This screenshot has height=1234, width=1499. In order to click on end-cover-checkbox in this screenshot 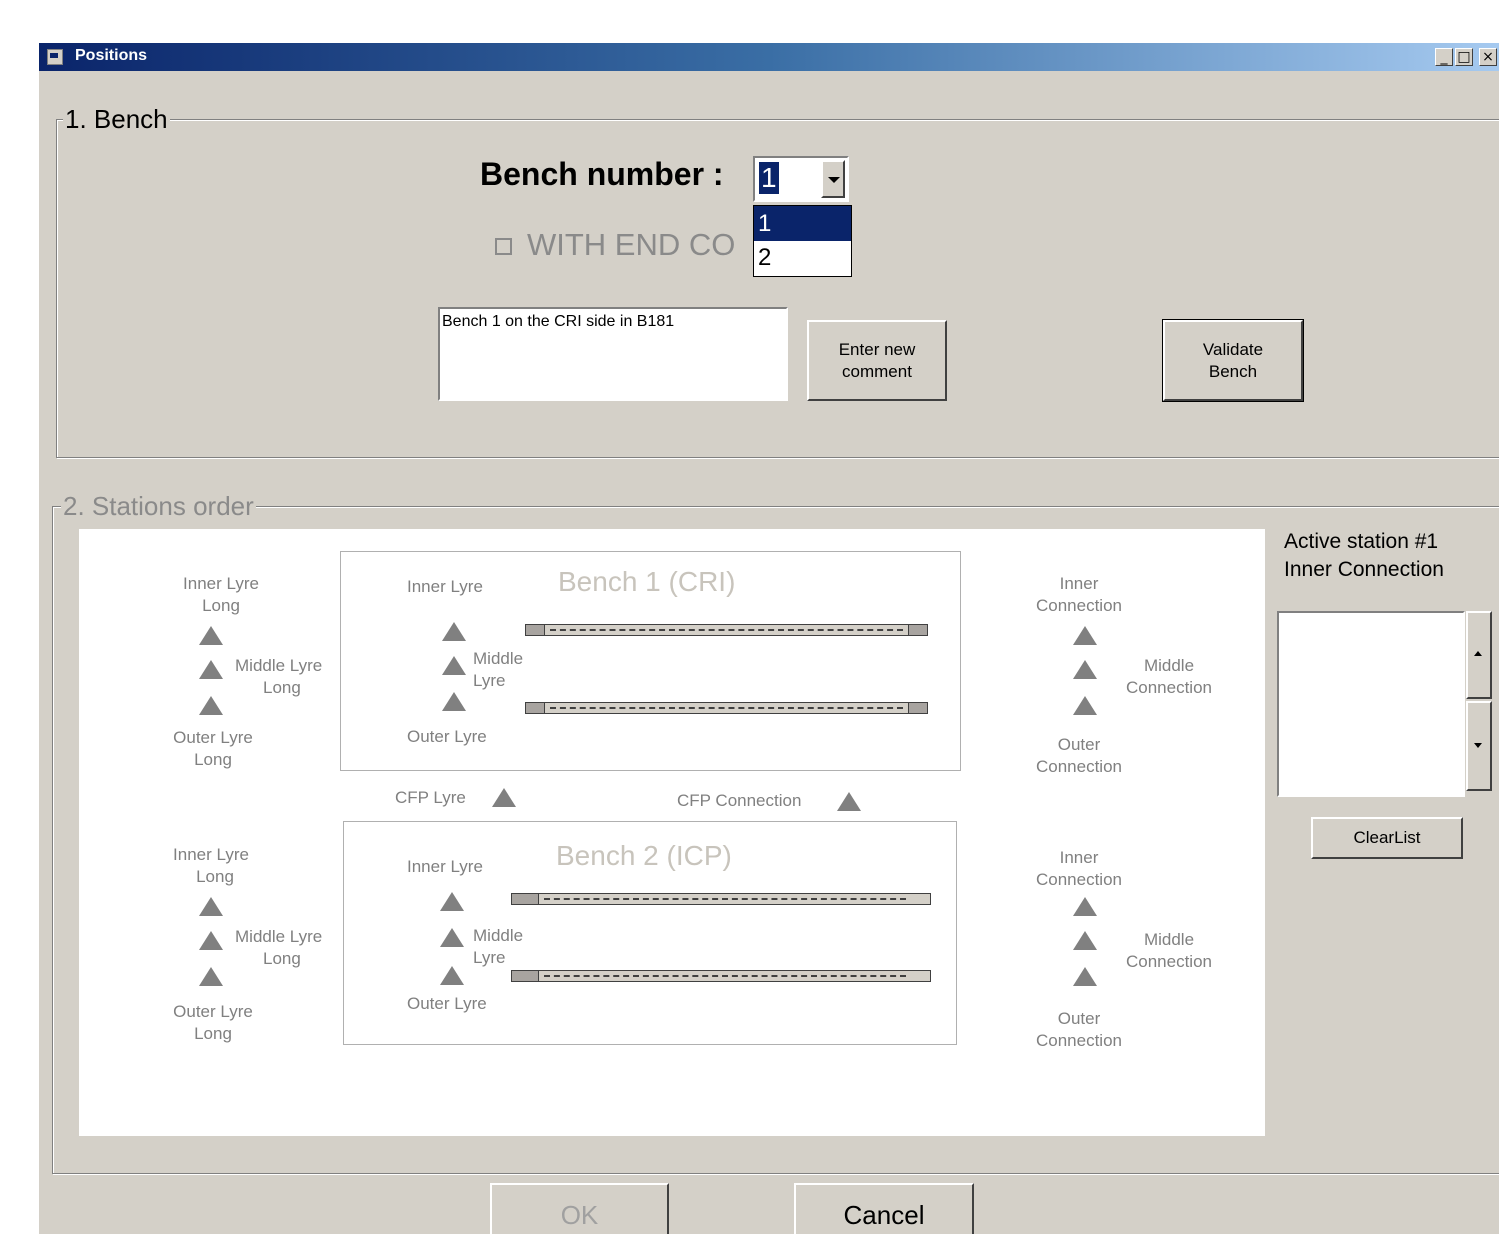, I will do `click(503, 246)`.